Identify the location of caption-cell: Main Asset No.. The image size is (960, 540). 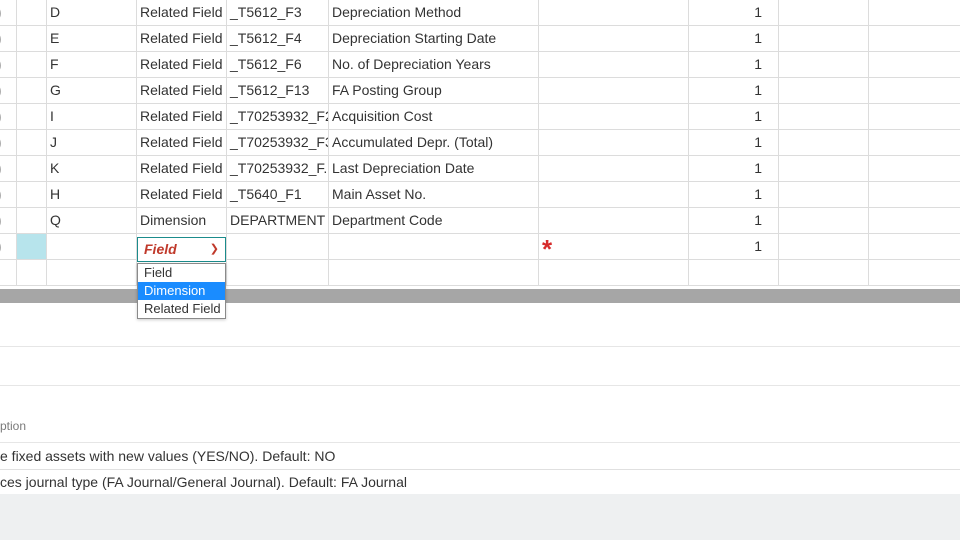
(434, 194).